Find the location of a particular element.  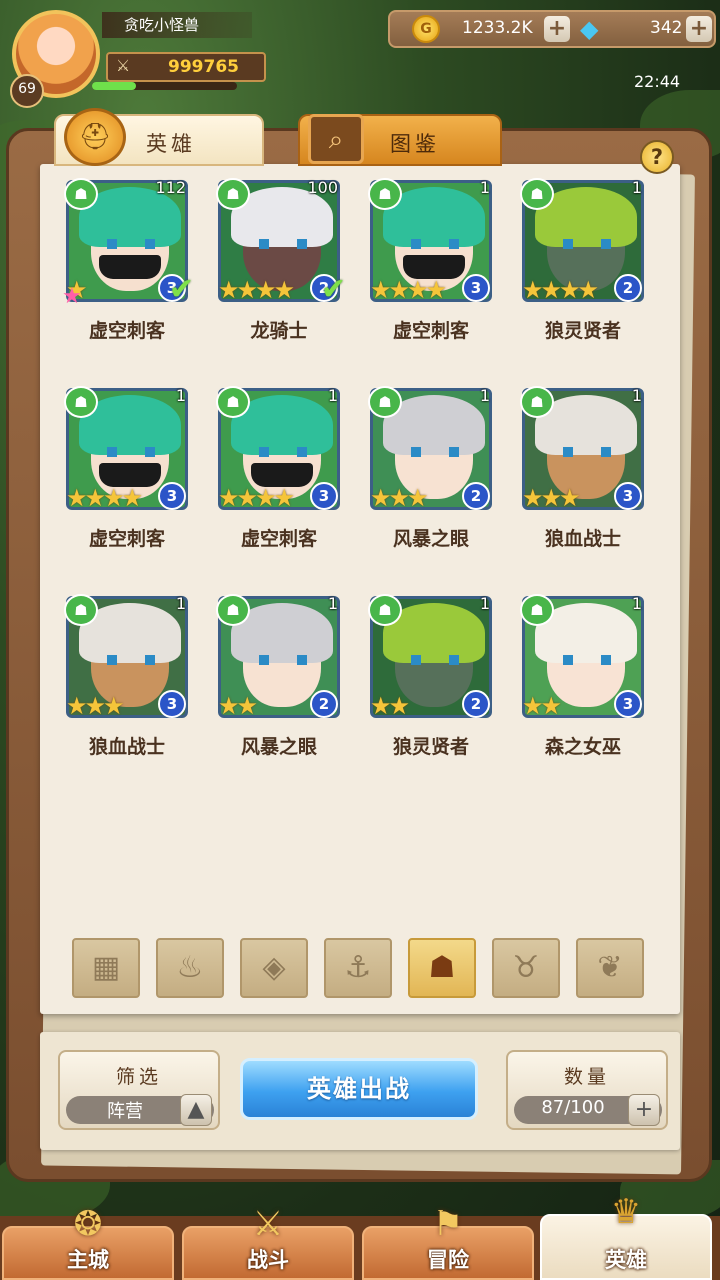

deploy-heroes-button: 英雄出战 is located at coordinates (359, 1089).